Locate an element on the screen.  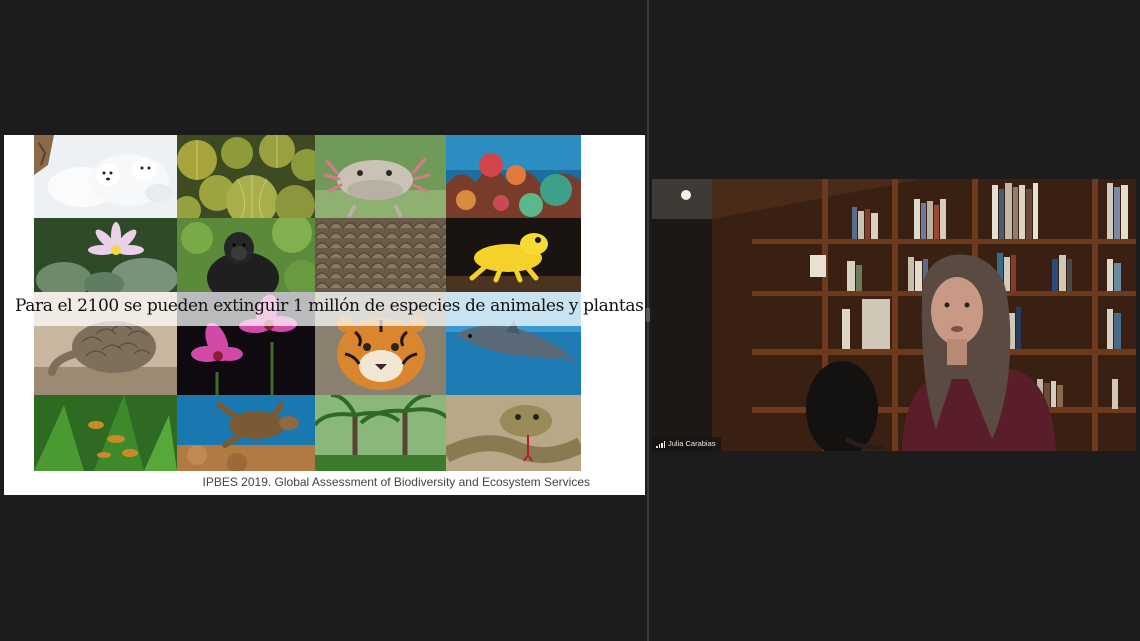
coral-reef-photo is located at coordinates (513, 176).